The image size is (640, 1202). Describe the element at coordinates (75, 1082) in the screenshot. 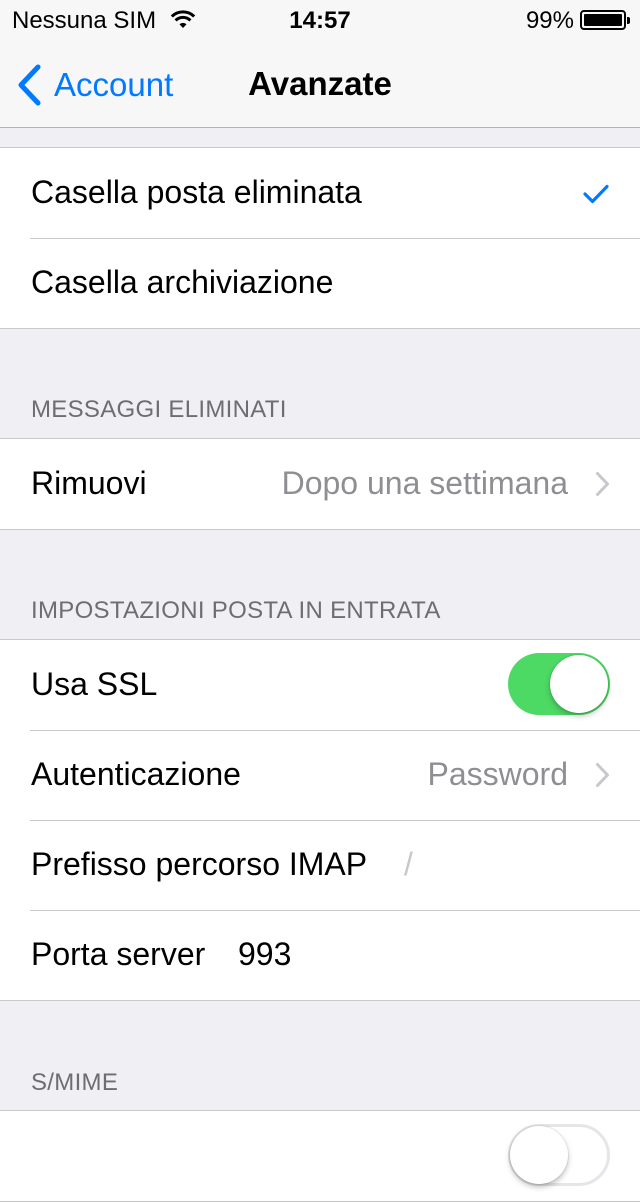

I see `section-header-smime: S/MIME` at that location.